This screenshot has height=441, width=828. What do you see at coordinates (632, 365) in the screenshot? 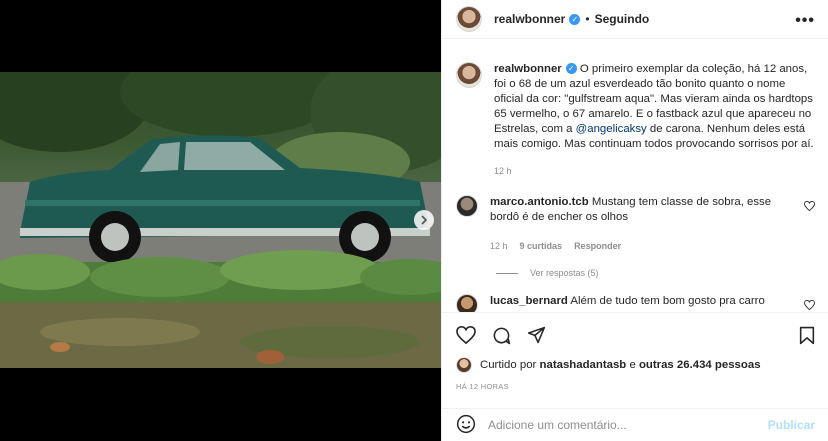
I see `likes-middle: e` at bounding box center [632, 365].